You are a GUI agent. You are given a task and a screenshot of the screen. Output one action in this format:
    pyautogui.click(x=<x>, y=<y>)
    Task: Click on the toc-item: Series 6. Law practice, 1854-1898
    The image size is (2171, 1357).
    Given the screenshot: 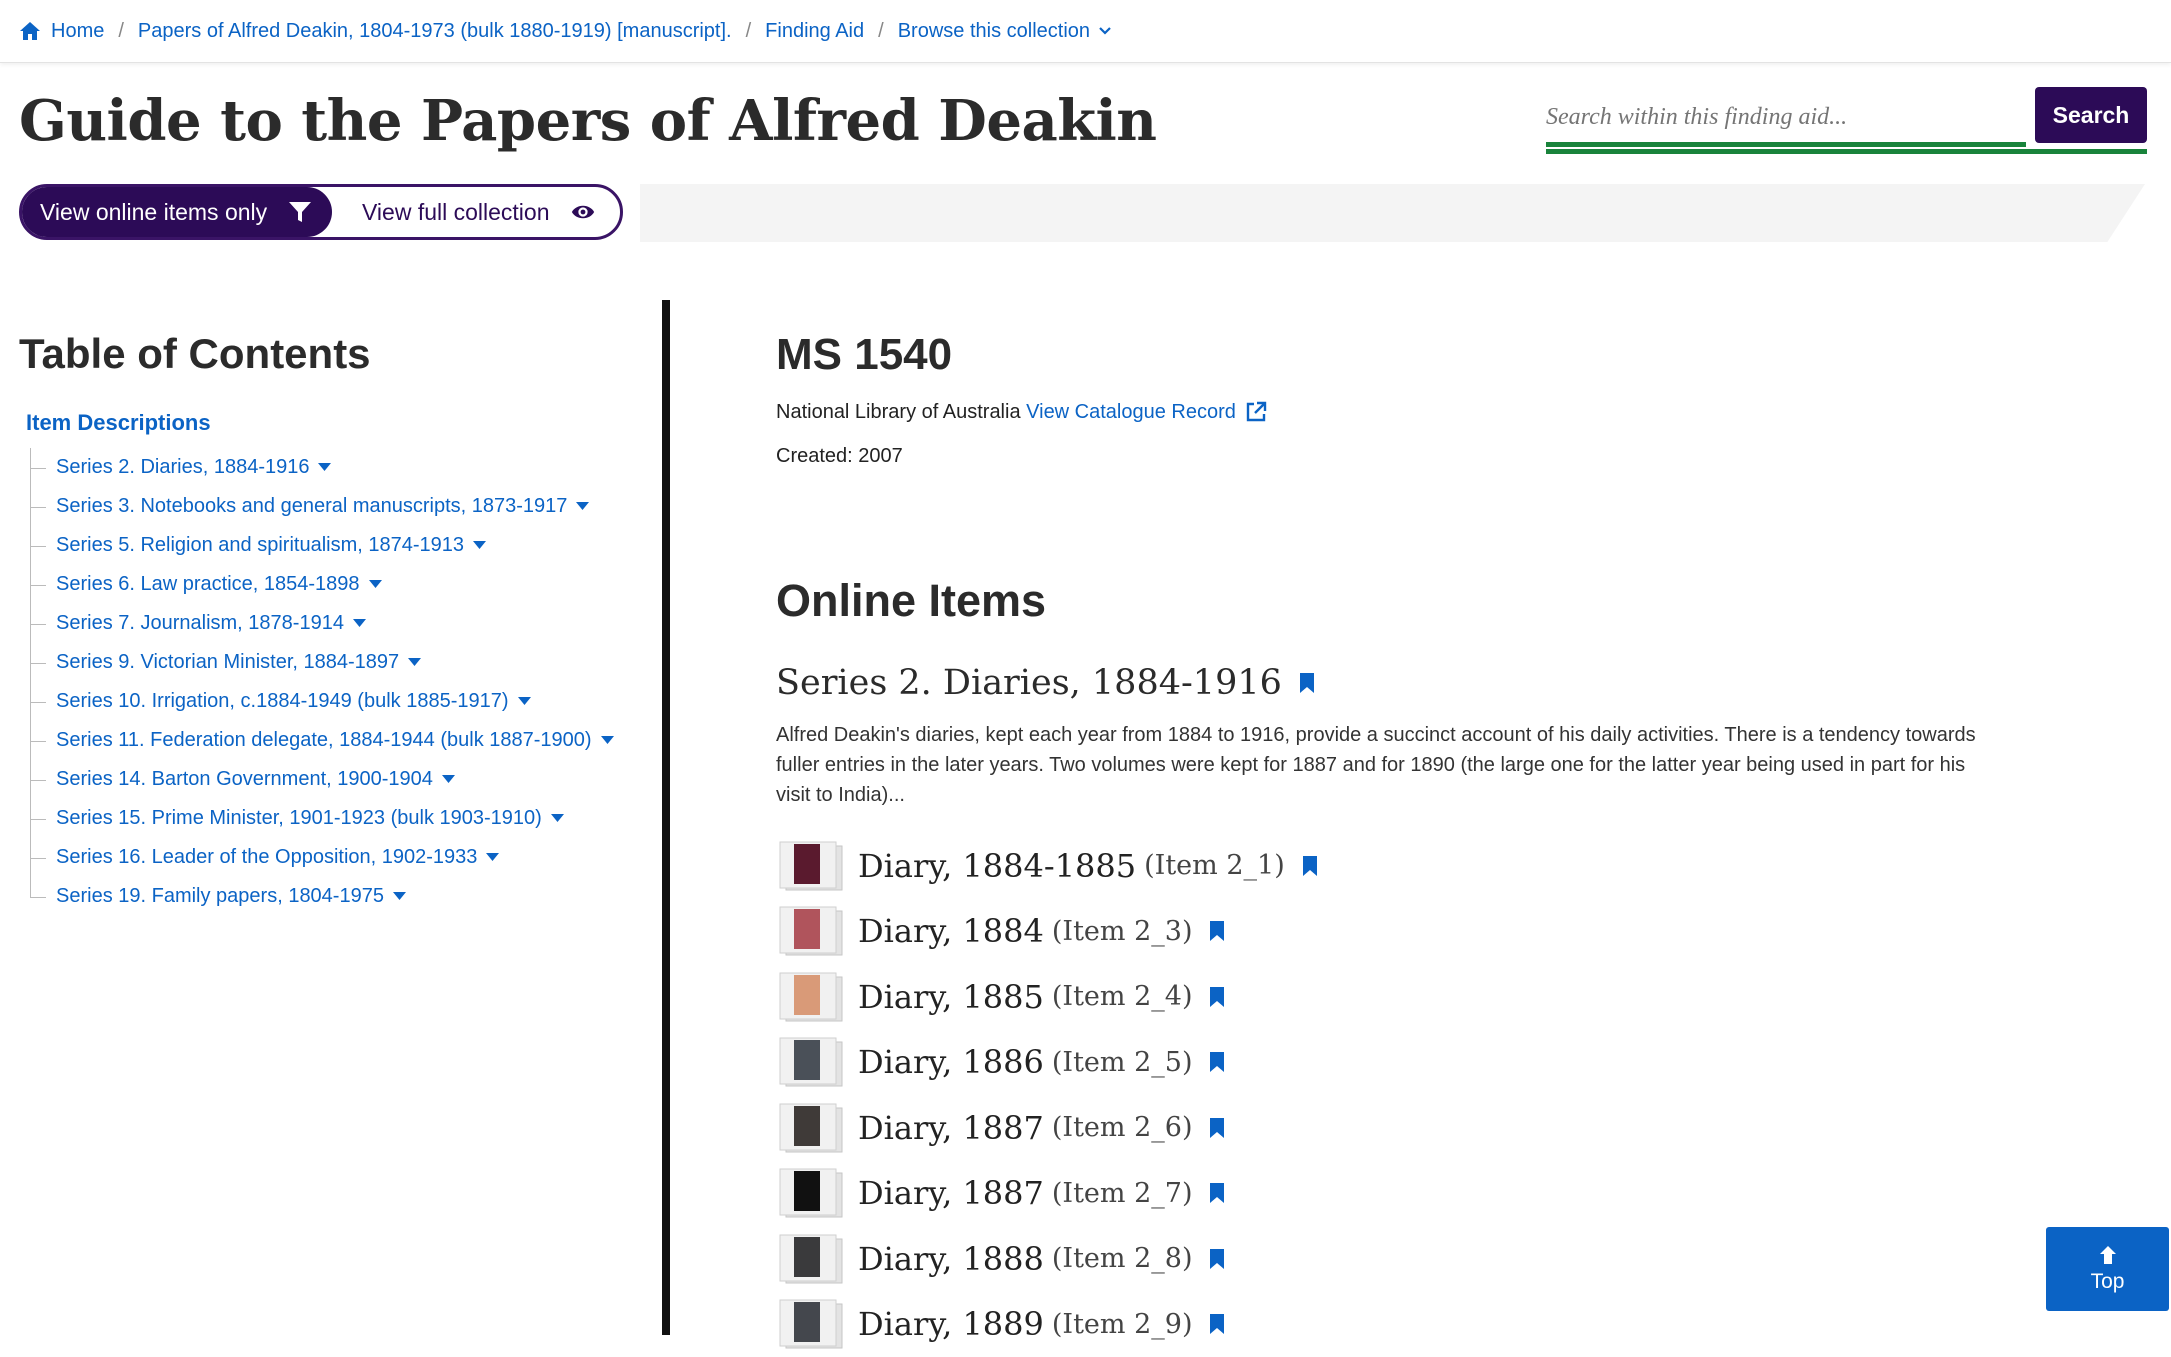 What is the action you would take?
    pyautogui.click(x=330, y=584)
    